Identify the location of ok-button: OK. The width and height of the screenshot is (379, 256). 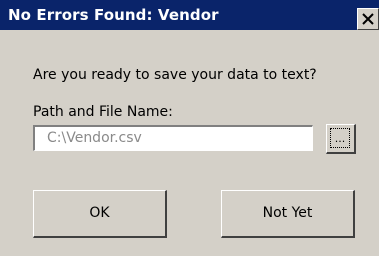
(100, 214).